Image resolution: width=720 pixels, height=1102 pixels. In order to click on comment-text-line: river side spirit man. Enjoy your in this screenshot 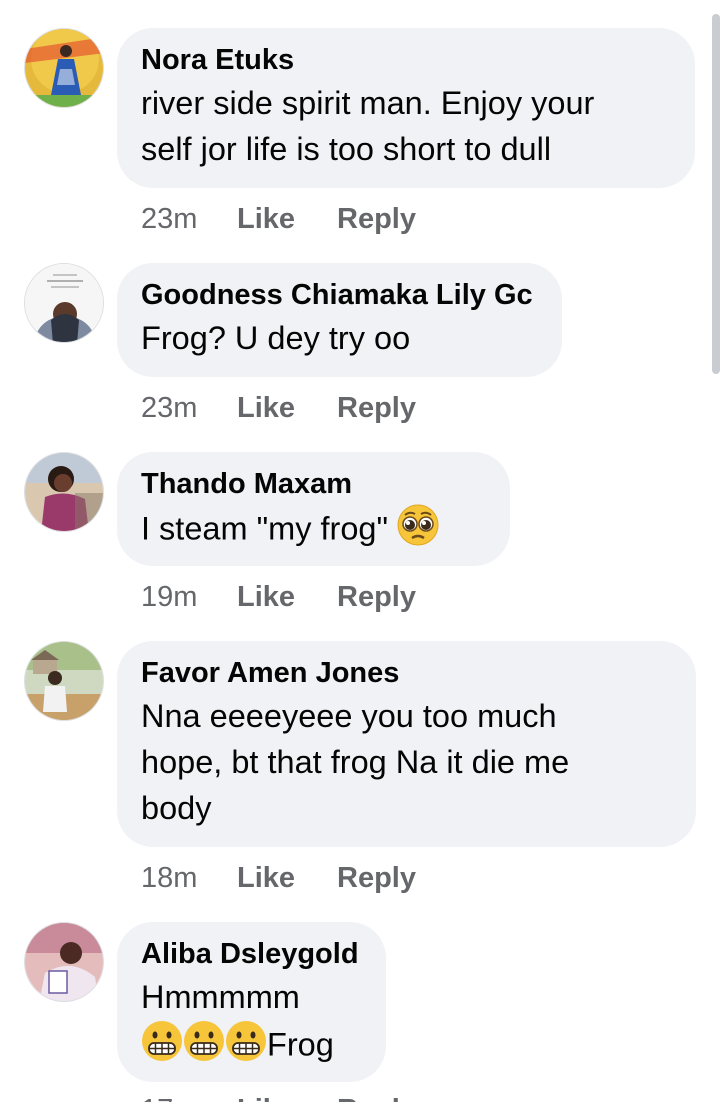, I will do `click(368, 103)`.